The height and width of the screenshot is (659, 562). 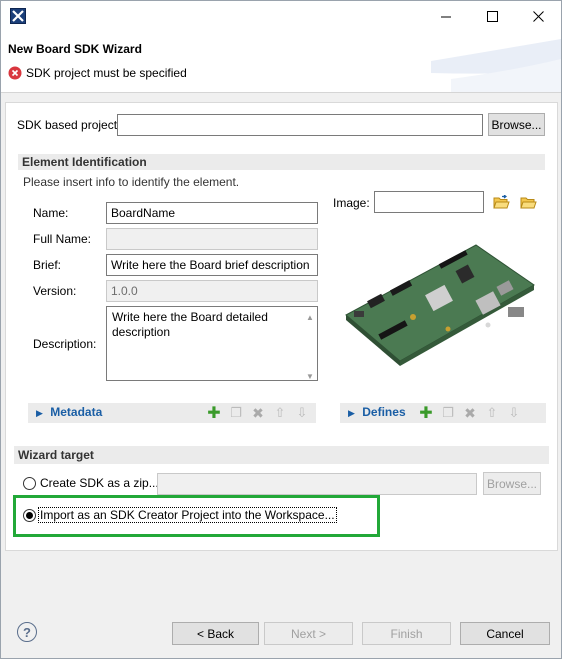 I want to click on full-name-label: Full Name:, so click(x=62, y=239).